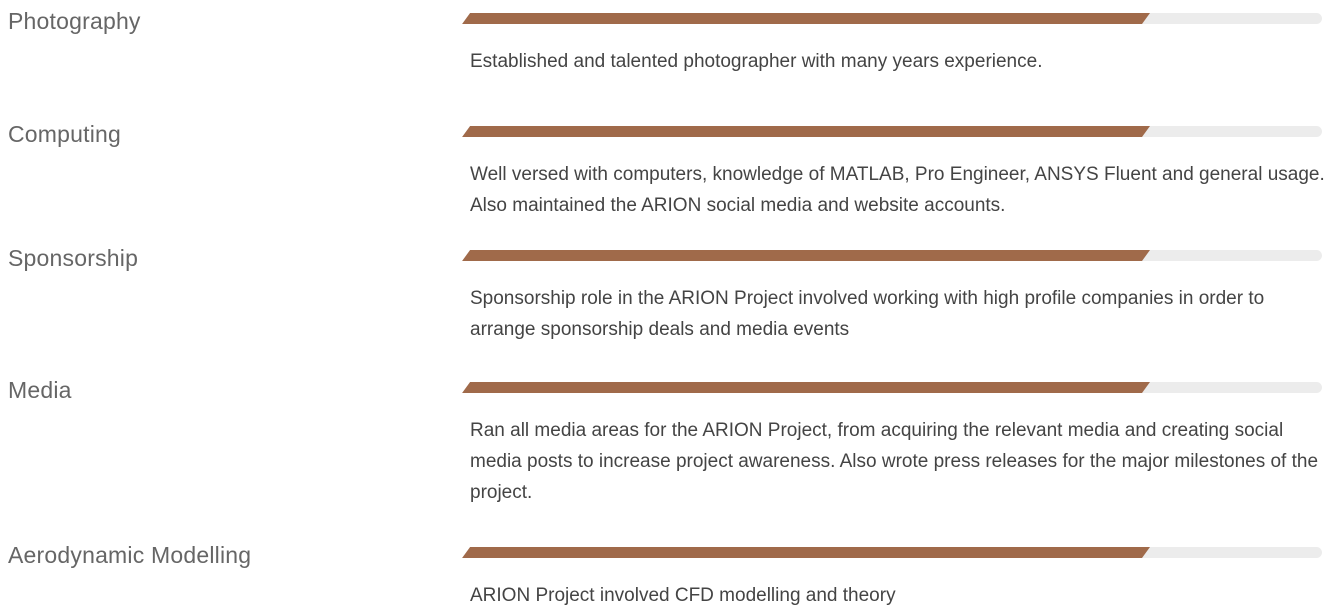 The image size is (1330, 611). What do you see at coordinates (65, 134) in the screenshot?
I see `skill-name: Computing` at bounding box center [65, 134].